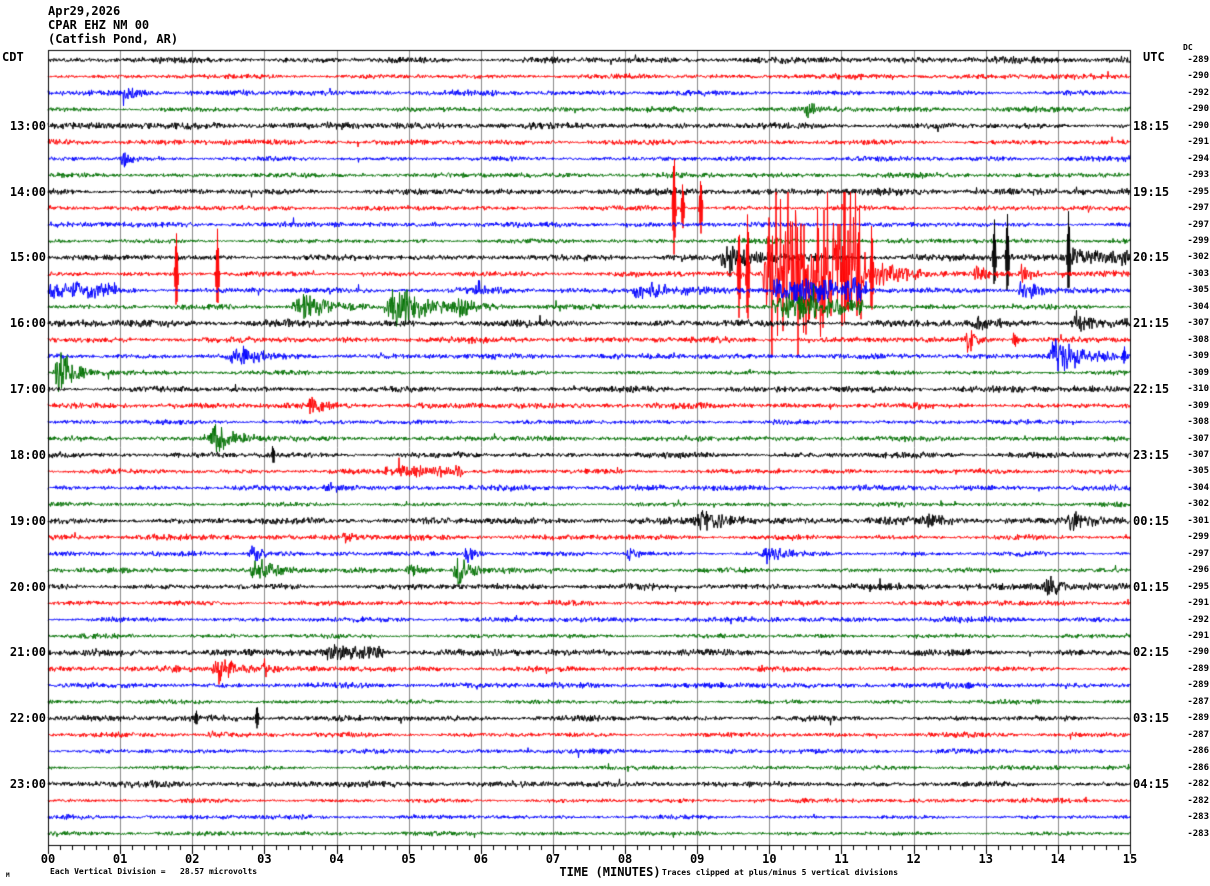 The image size is (1210, 886). Describe the element at coordinates (336, 859) in the screenshot. I see `x-axis-tick-label: 04` at that location.